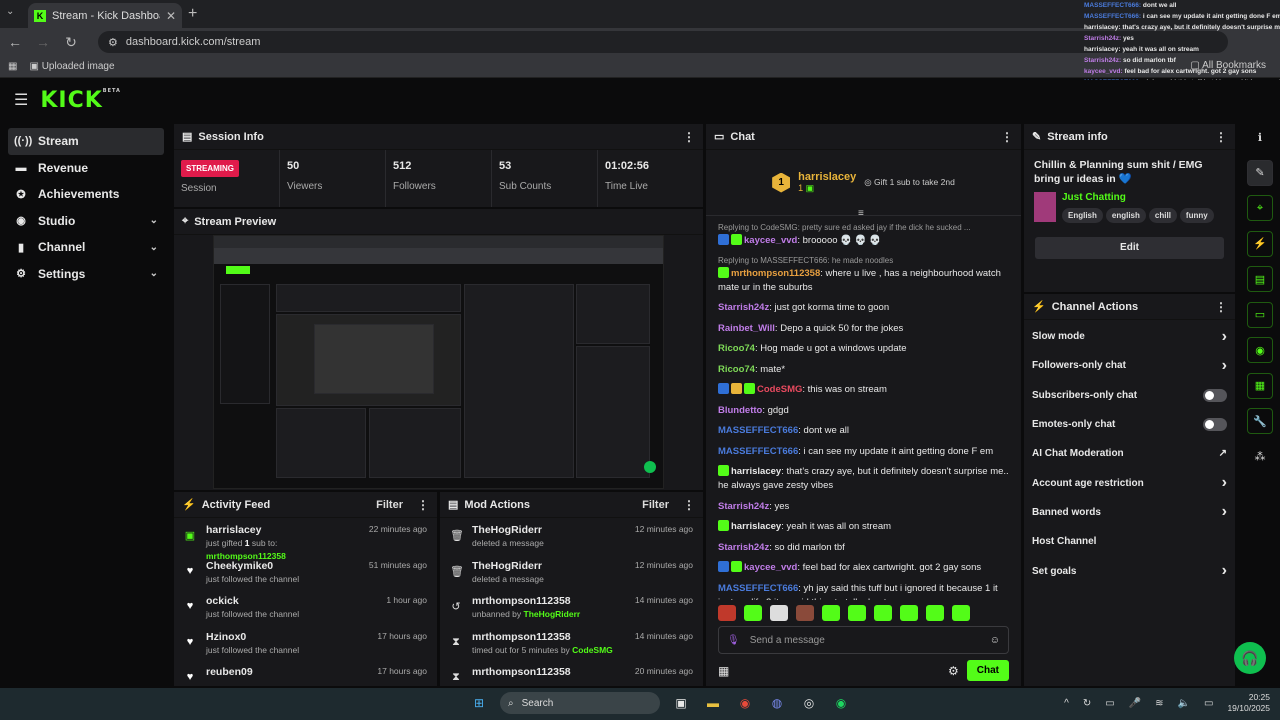 The image size is (1280, 720). Describe the element at coordinates (1129, 336) in the screenshot. I see `channel-action-item: Slow mode ›` at that location.